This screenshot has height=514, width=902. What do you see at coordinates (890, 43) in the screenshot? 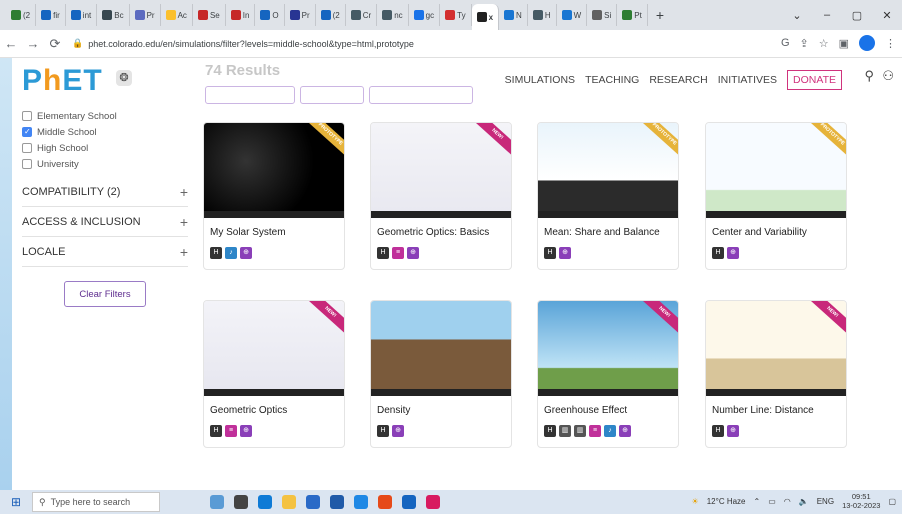
I see `menu-kebab-icon: ⋮` at bounding box center [890, 43].